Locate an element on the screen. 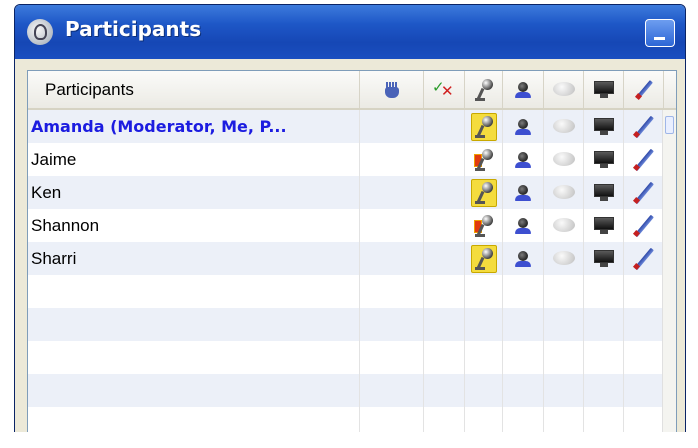 The image size is (698, 448). column-header-annotate is located at coordinates (644, 89).